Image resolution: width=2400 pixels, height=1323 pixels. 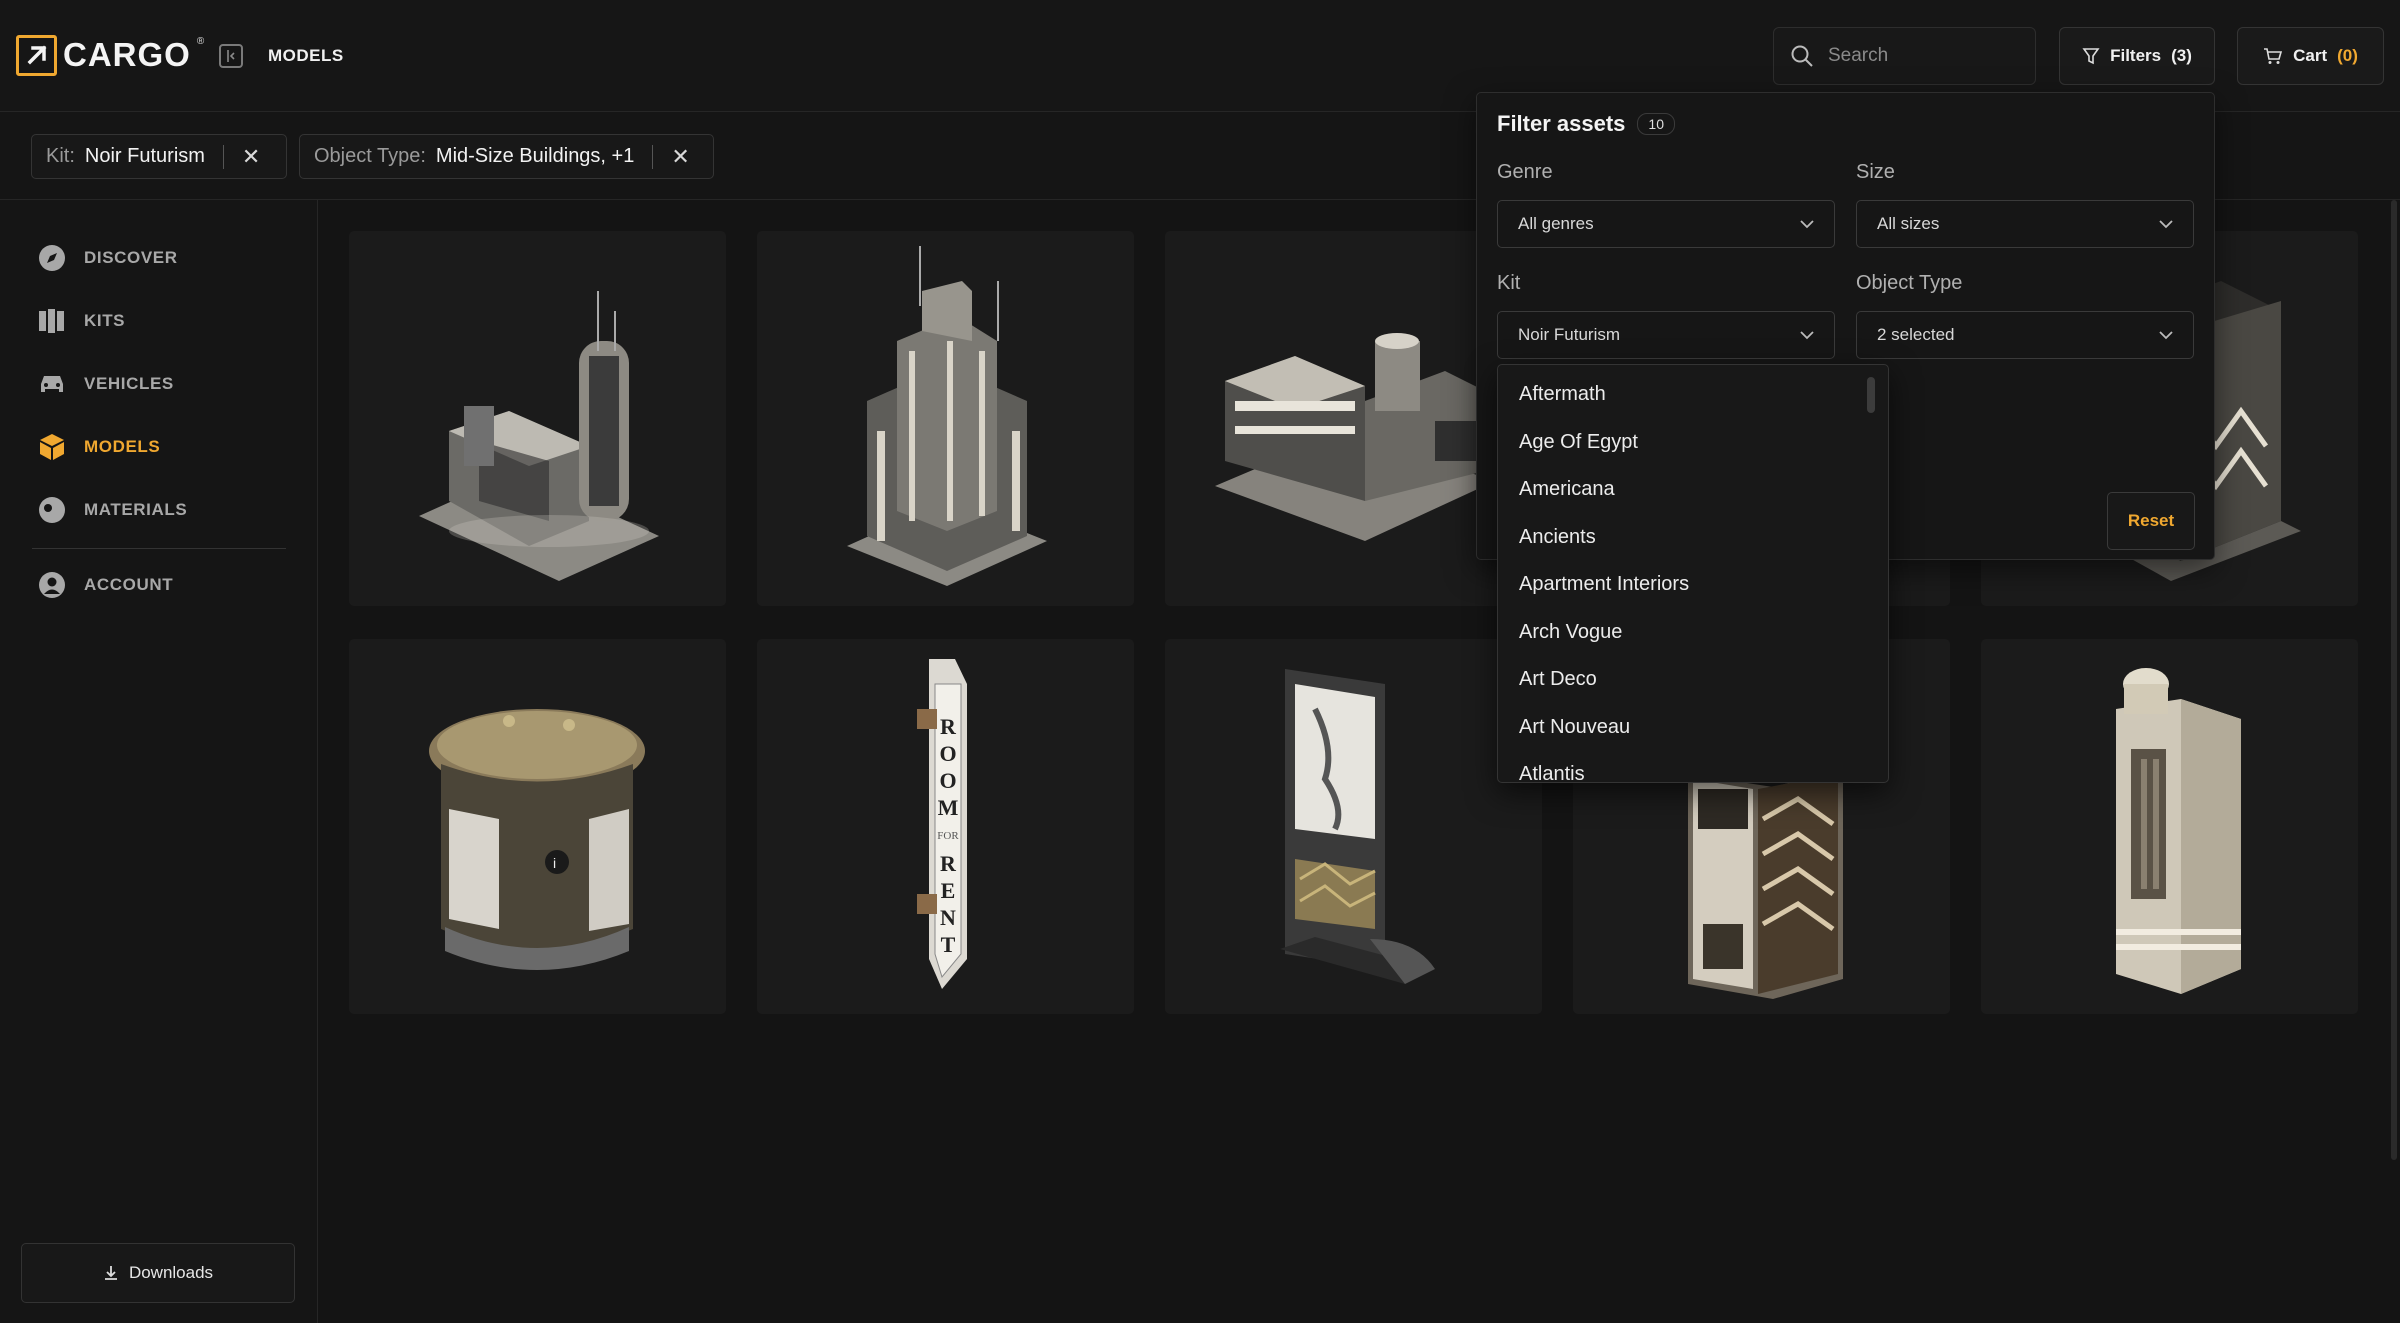 I want to click on model-card-kiosk: i, so click(x=537, y=826).